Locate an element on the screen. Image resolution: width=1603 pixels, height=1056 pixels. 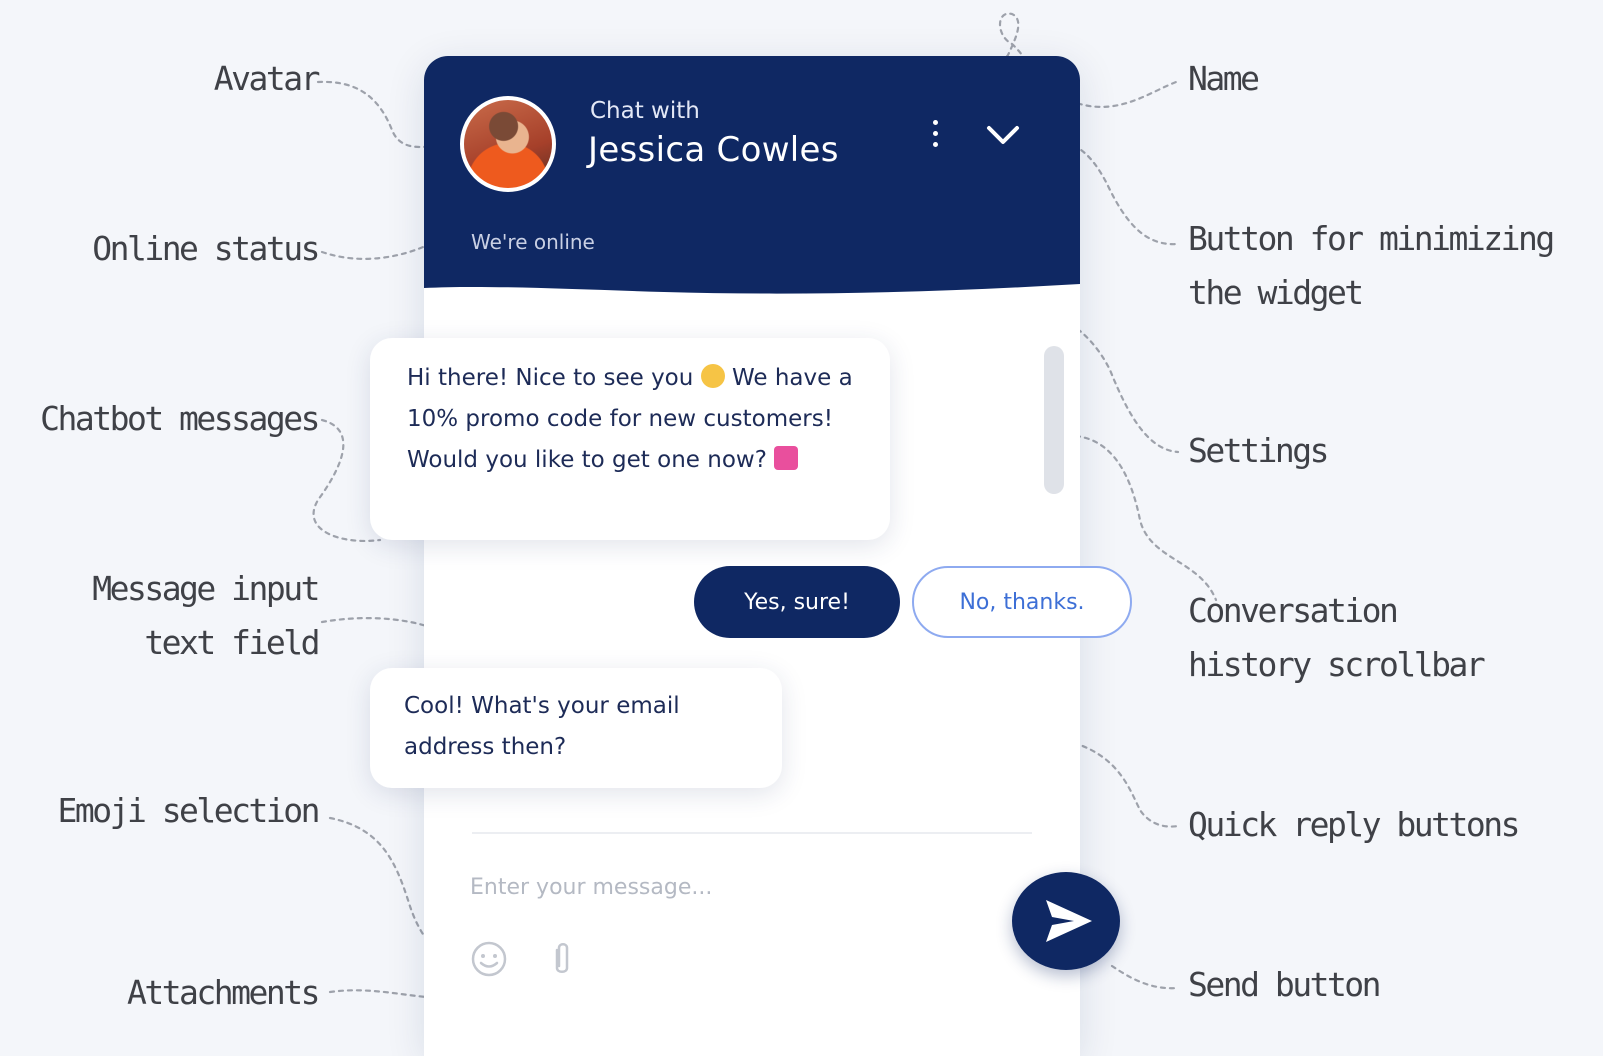
chevron-down-icon is located at coordinates (1003, 135).